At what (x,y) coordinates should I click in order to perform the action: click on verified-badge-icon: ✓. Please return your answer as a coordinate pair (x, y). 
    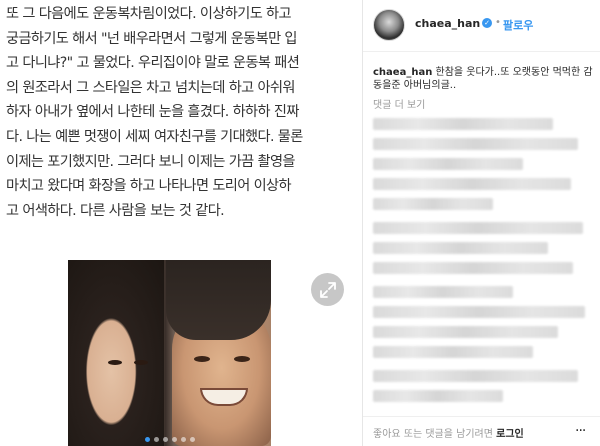
    Looking at the image, I should click on (487, 23).